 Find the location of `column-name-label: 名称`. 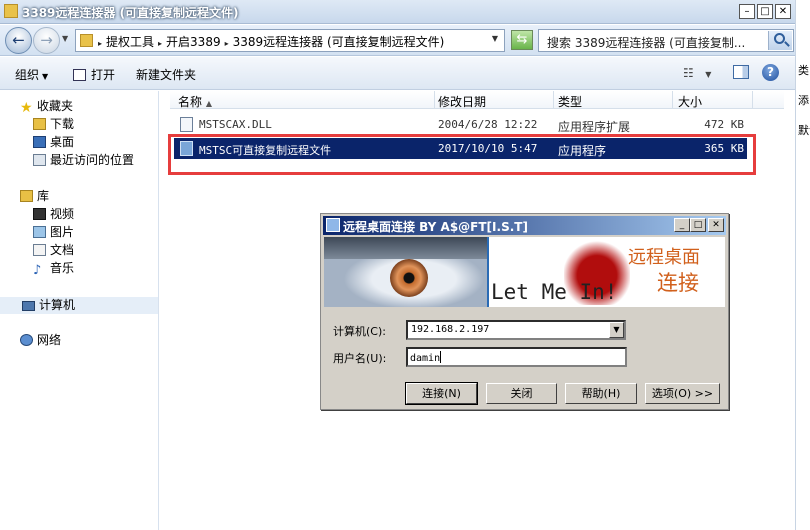

column-name-label: 名称 is located at coordinates (190, 102).